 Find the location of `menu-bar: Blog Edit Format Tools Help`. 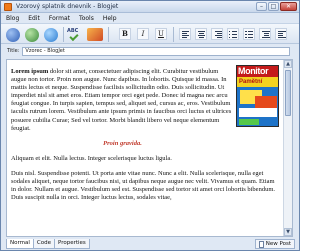

menu-bar: Blog Edit Format Tools Help is located at coordinates (150, 18).